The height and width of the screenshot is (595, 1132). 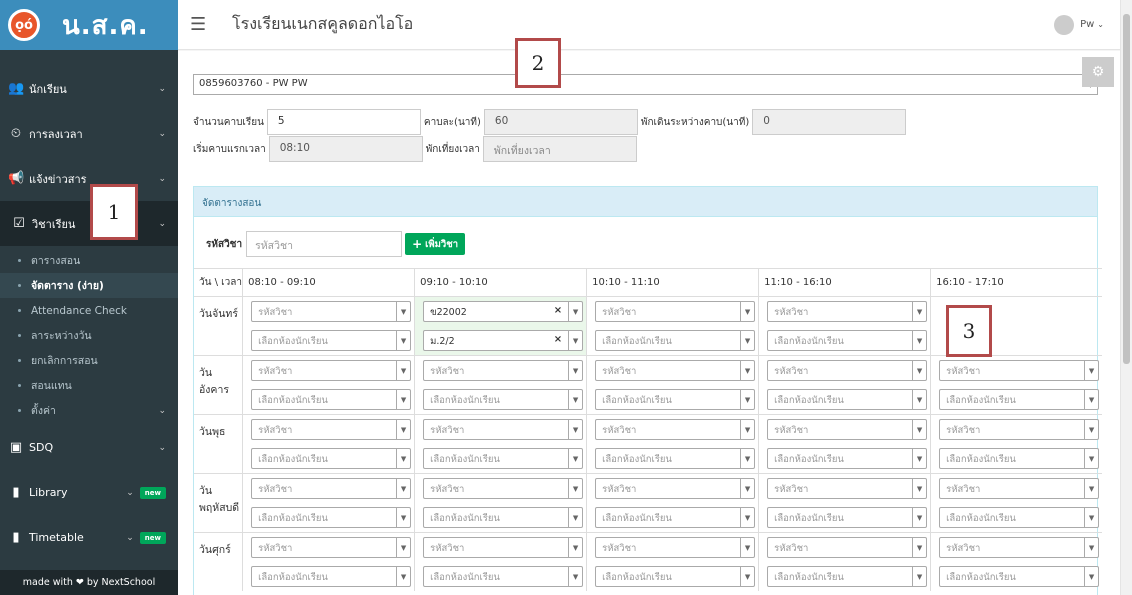 What do you see at coordinates (503, 311) in the screenshot?
I see `subject-select: ข22002 × ▼` at bounding box center [503, 311].